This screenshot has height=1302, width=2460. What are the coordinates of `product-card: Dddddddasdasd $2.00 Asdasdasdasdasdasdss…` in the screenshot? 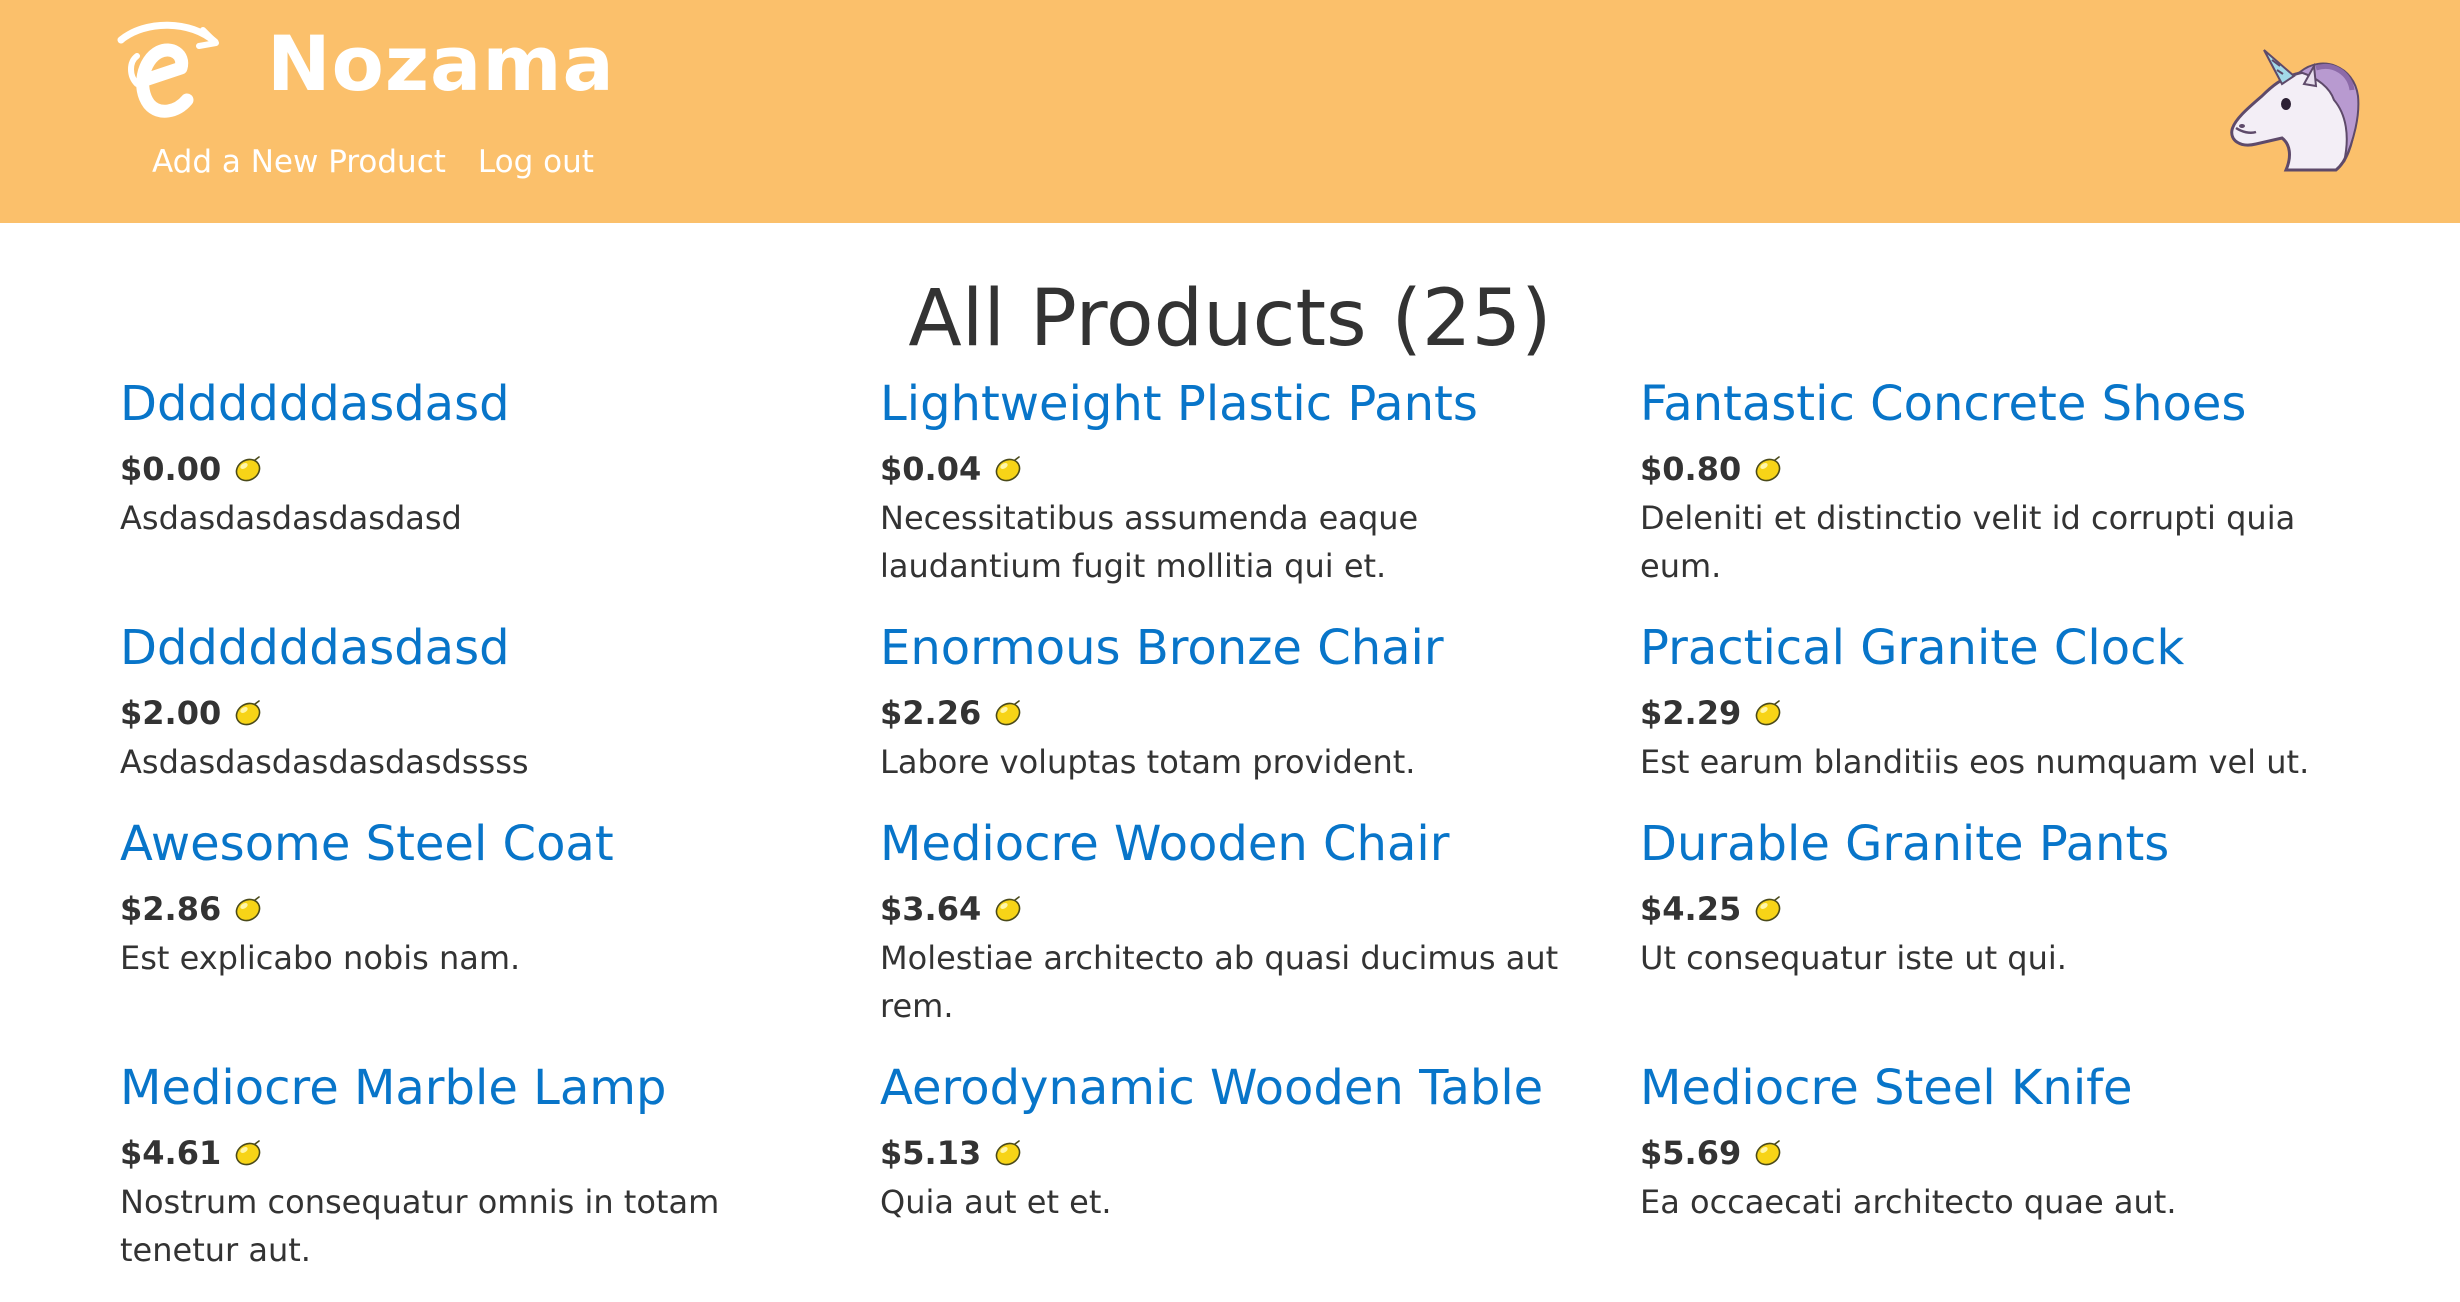 It's located at (470, 701).